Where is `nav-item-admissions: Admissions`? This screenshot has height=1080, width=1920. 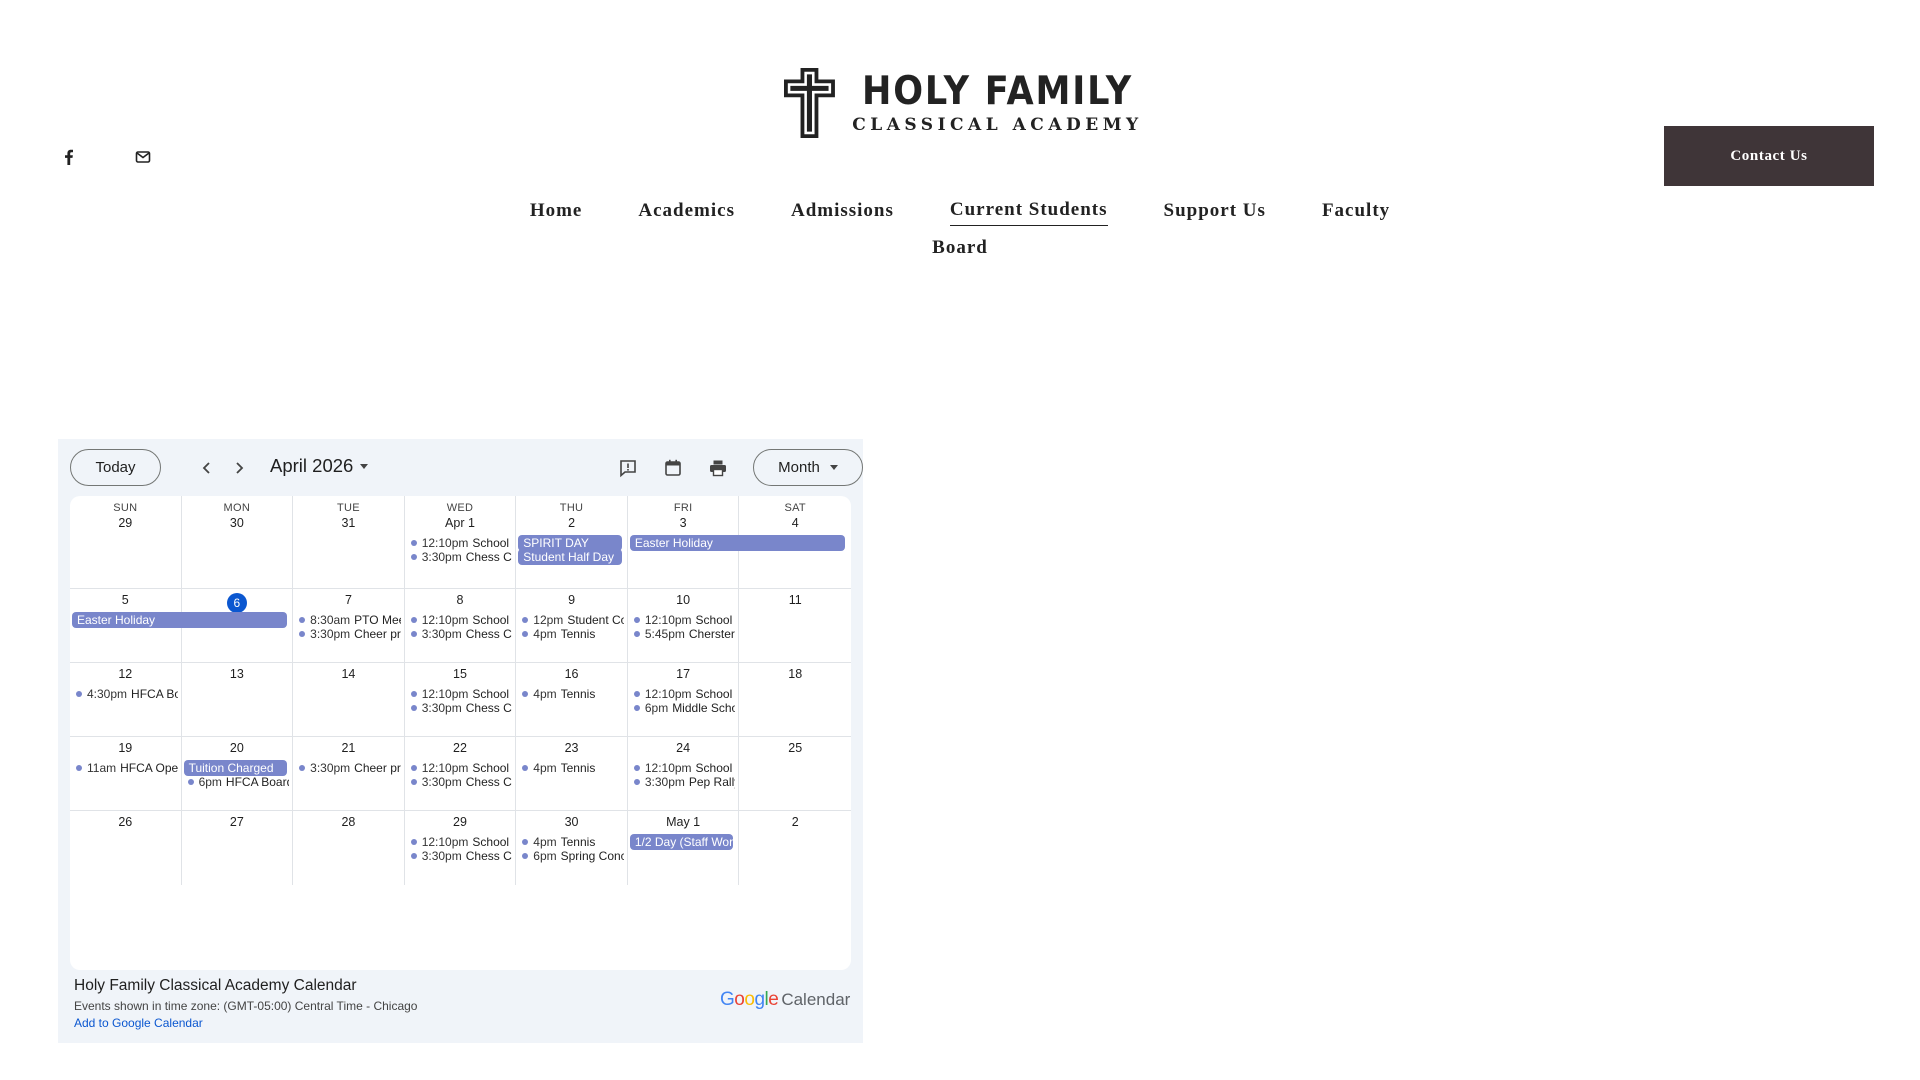 nav-item-admissions: Admissions is located at coordinates (842, 213).